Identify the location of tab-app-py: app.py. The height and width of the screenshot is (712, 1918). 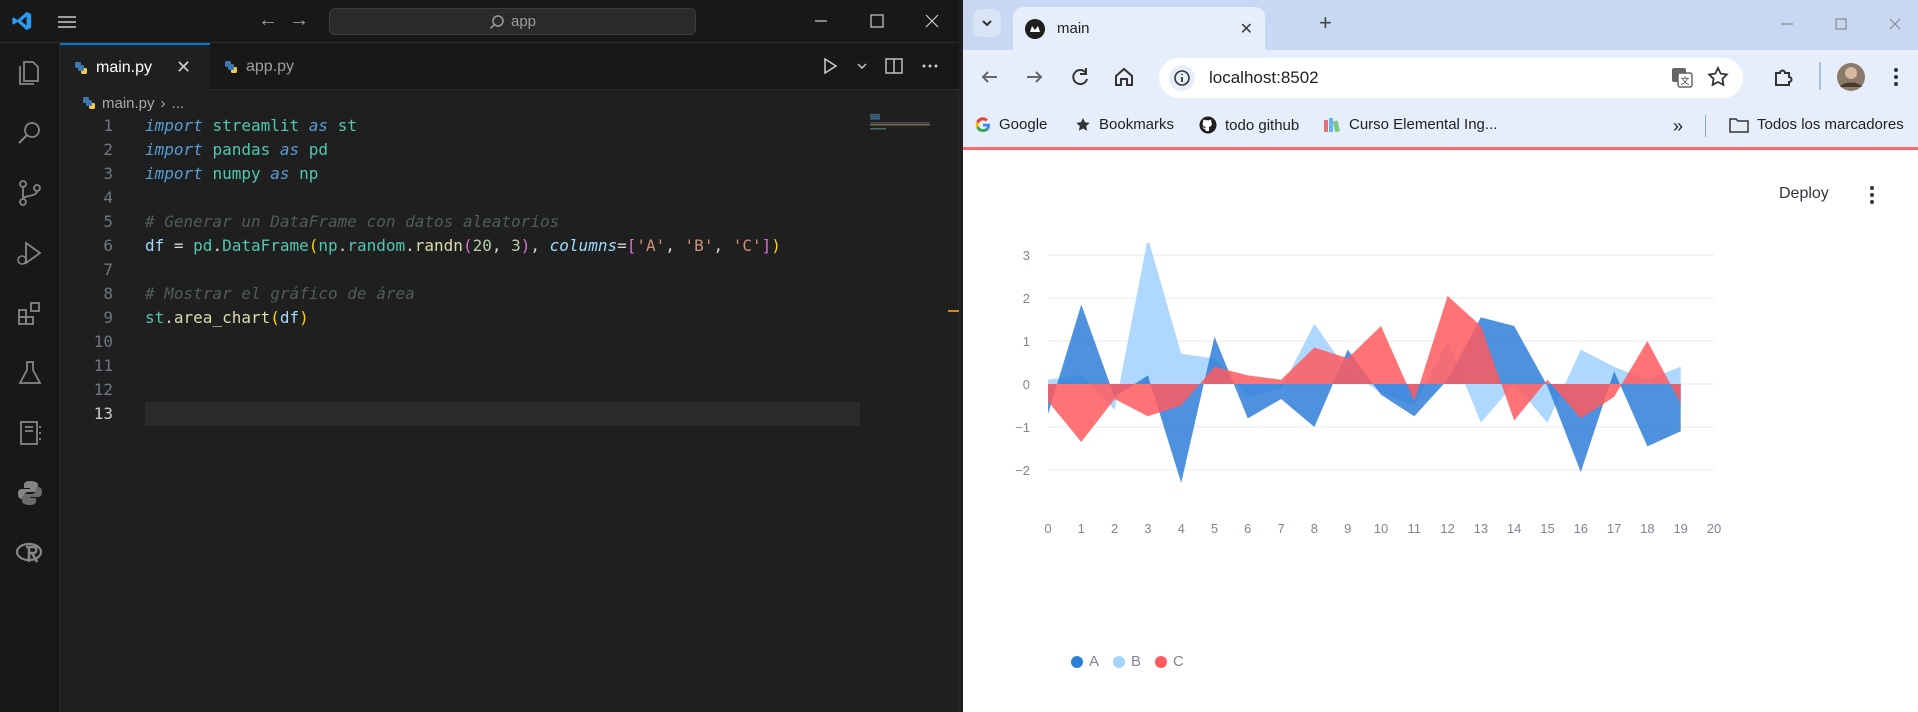
(270, 66).